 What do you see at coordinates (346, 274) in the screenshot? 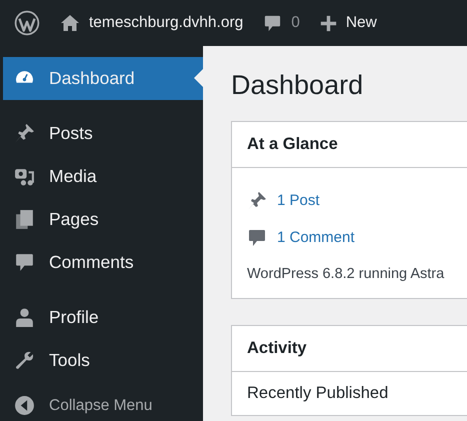
I see `version-text: WordPress 6.8.2 running Astra` at bounding box center [346, 274].